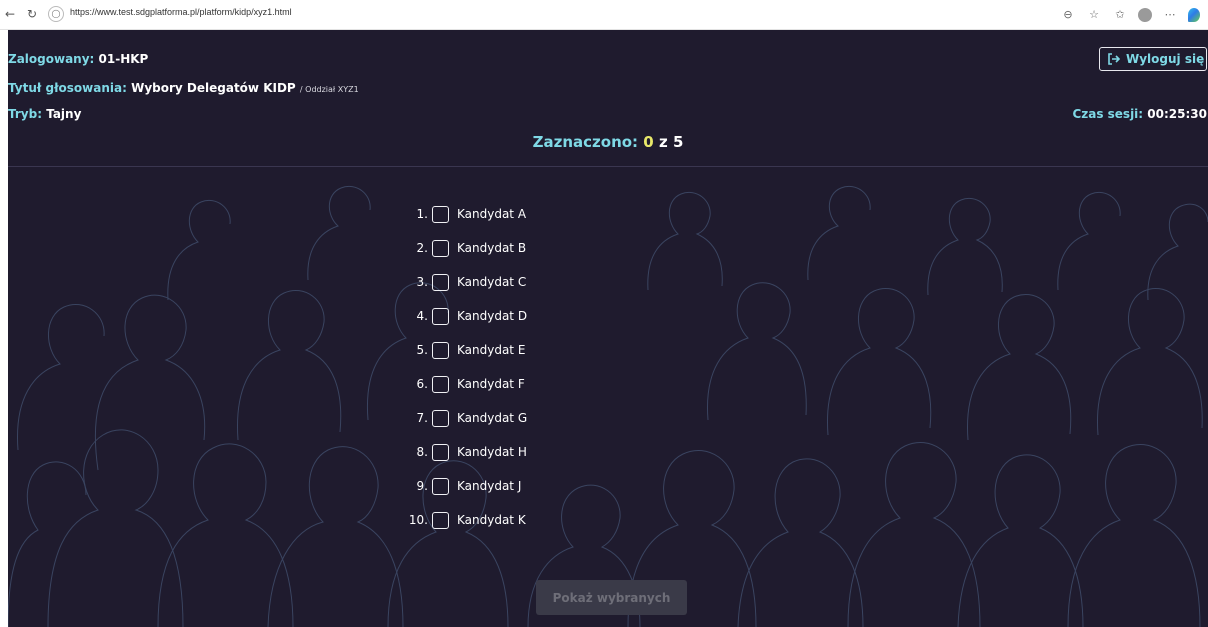 This screenshot has width=1208, height=627. Describe the element at coordinates (611, 597) in the screenshot. I see `show-selected-button: Pokaż wybranych` at that location.